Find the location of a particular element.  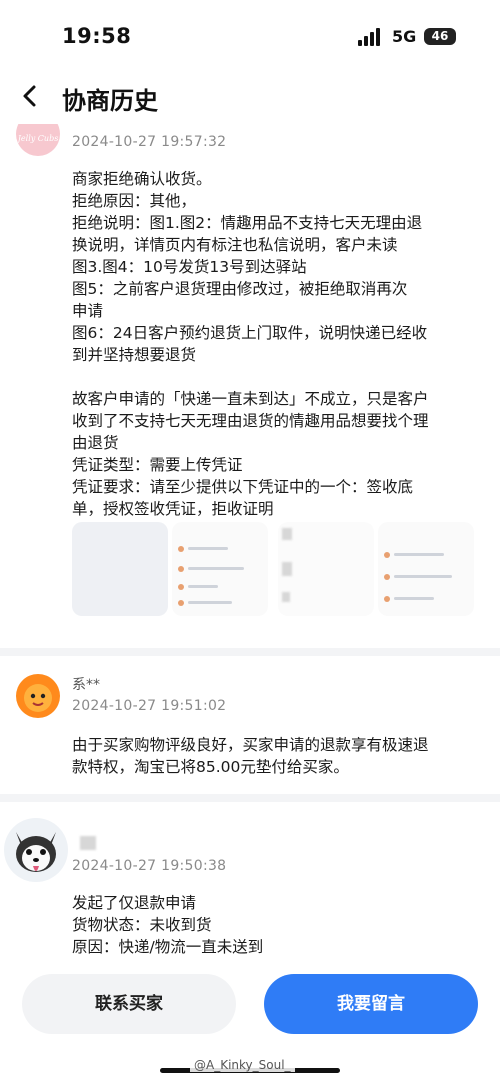

leave-message-button: 我要留言 is located at coordinates (371, 1004).